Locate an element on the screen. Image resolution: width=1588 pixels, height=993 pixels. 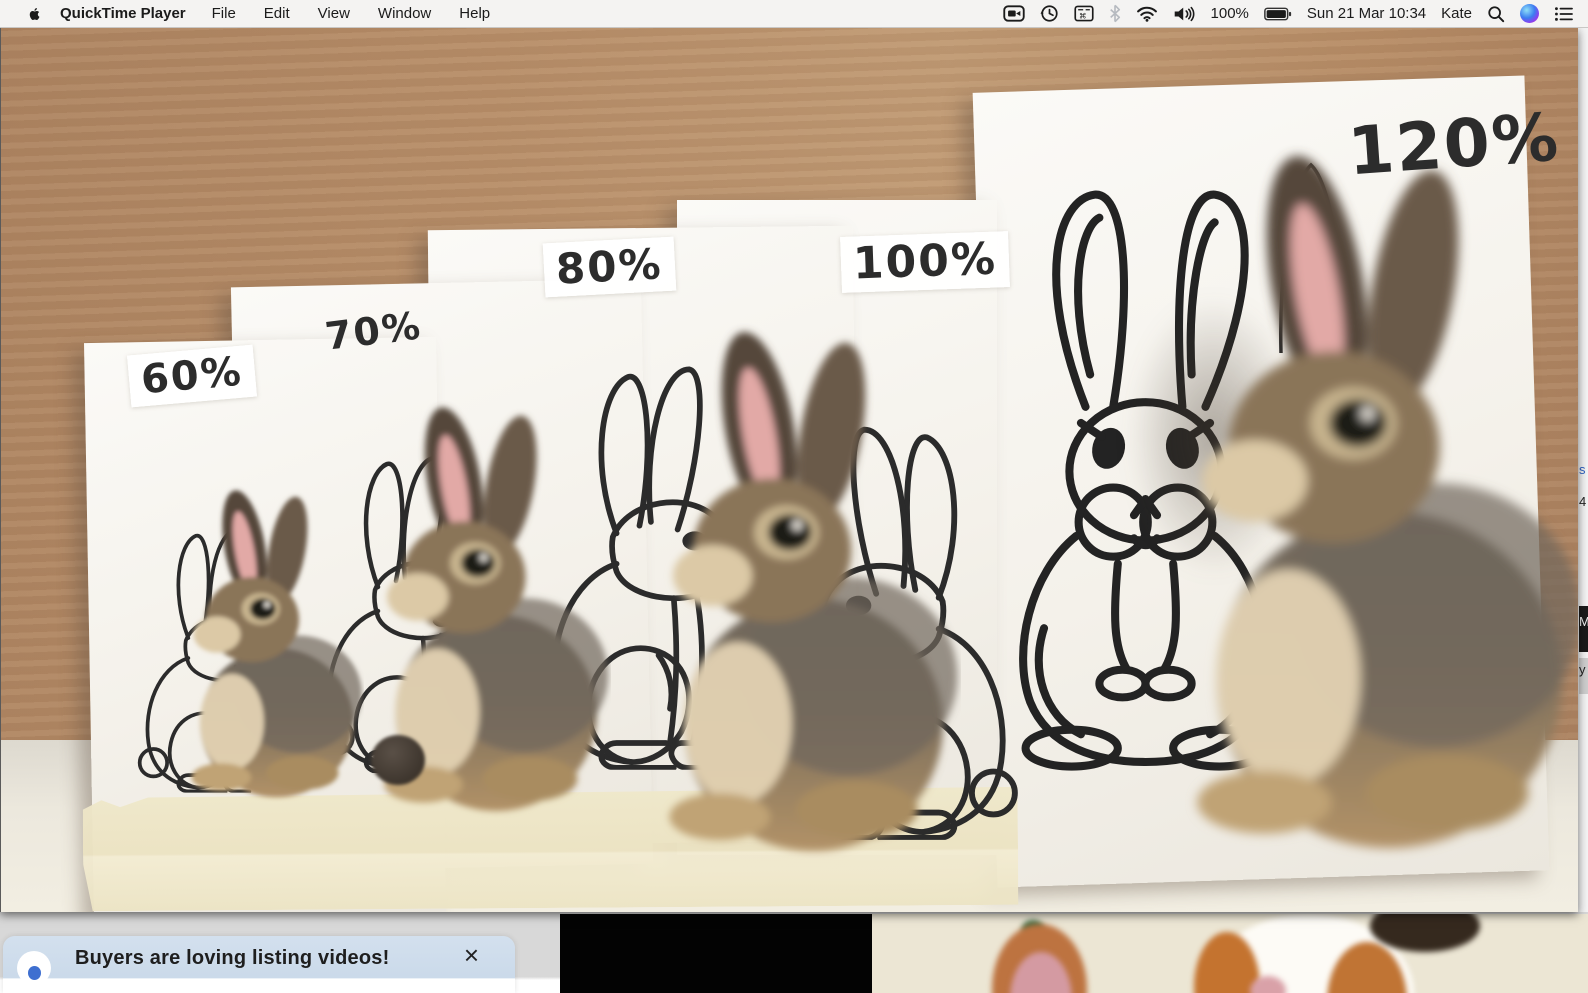
keyboard-viewer-icon: ⌘ is located at coordinates (1083, 13).